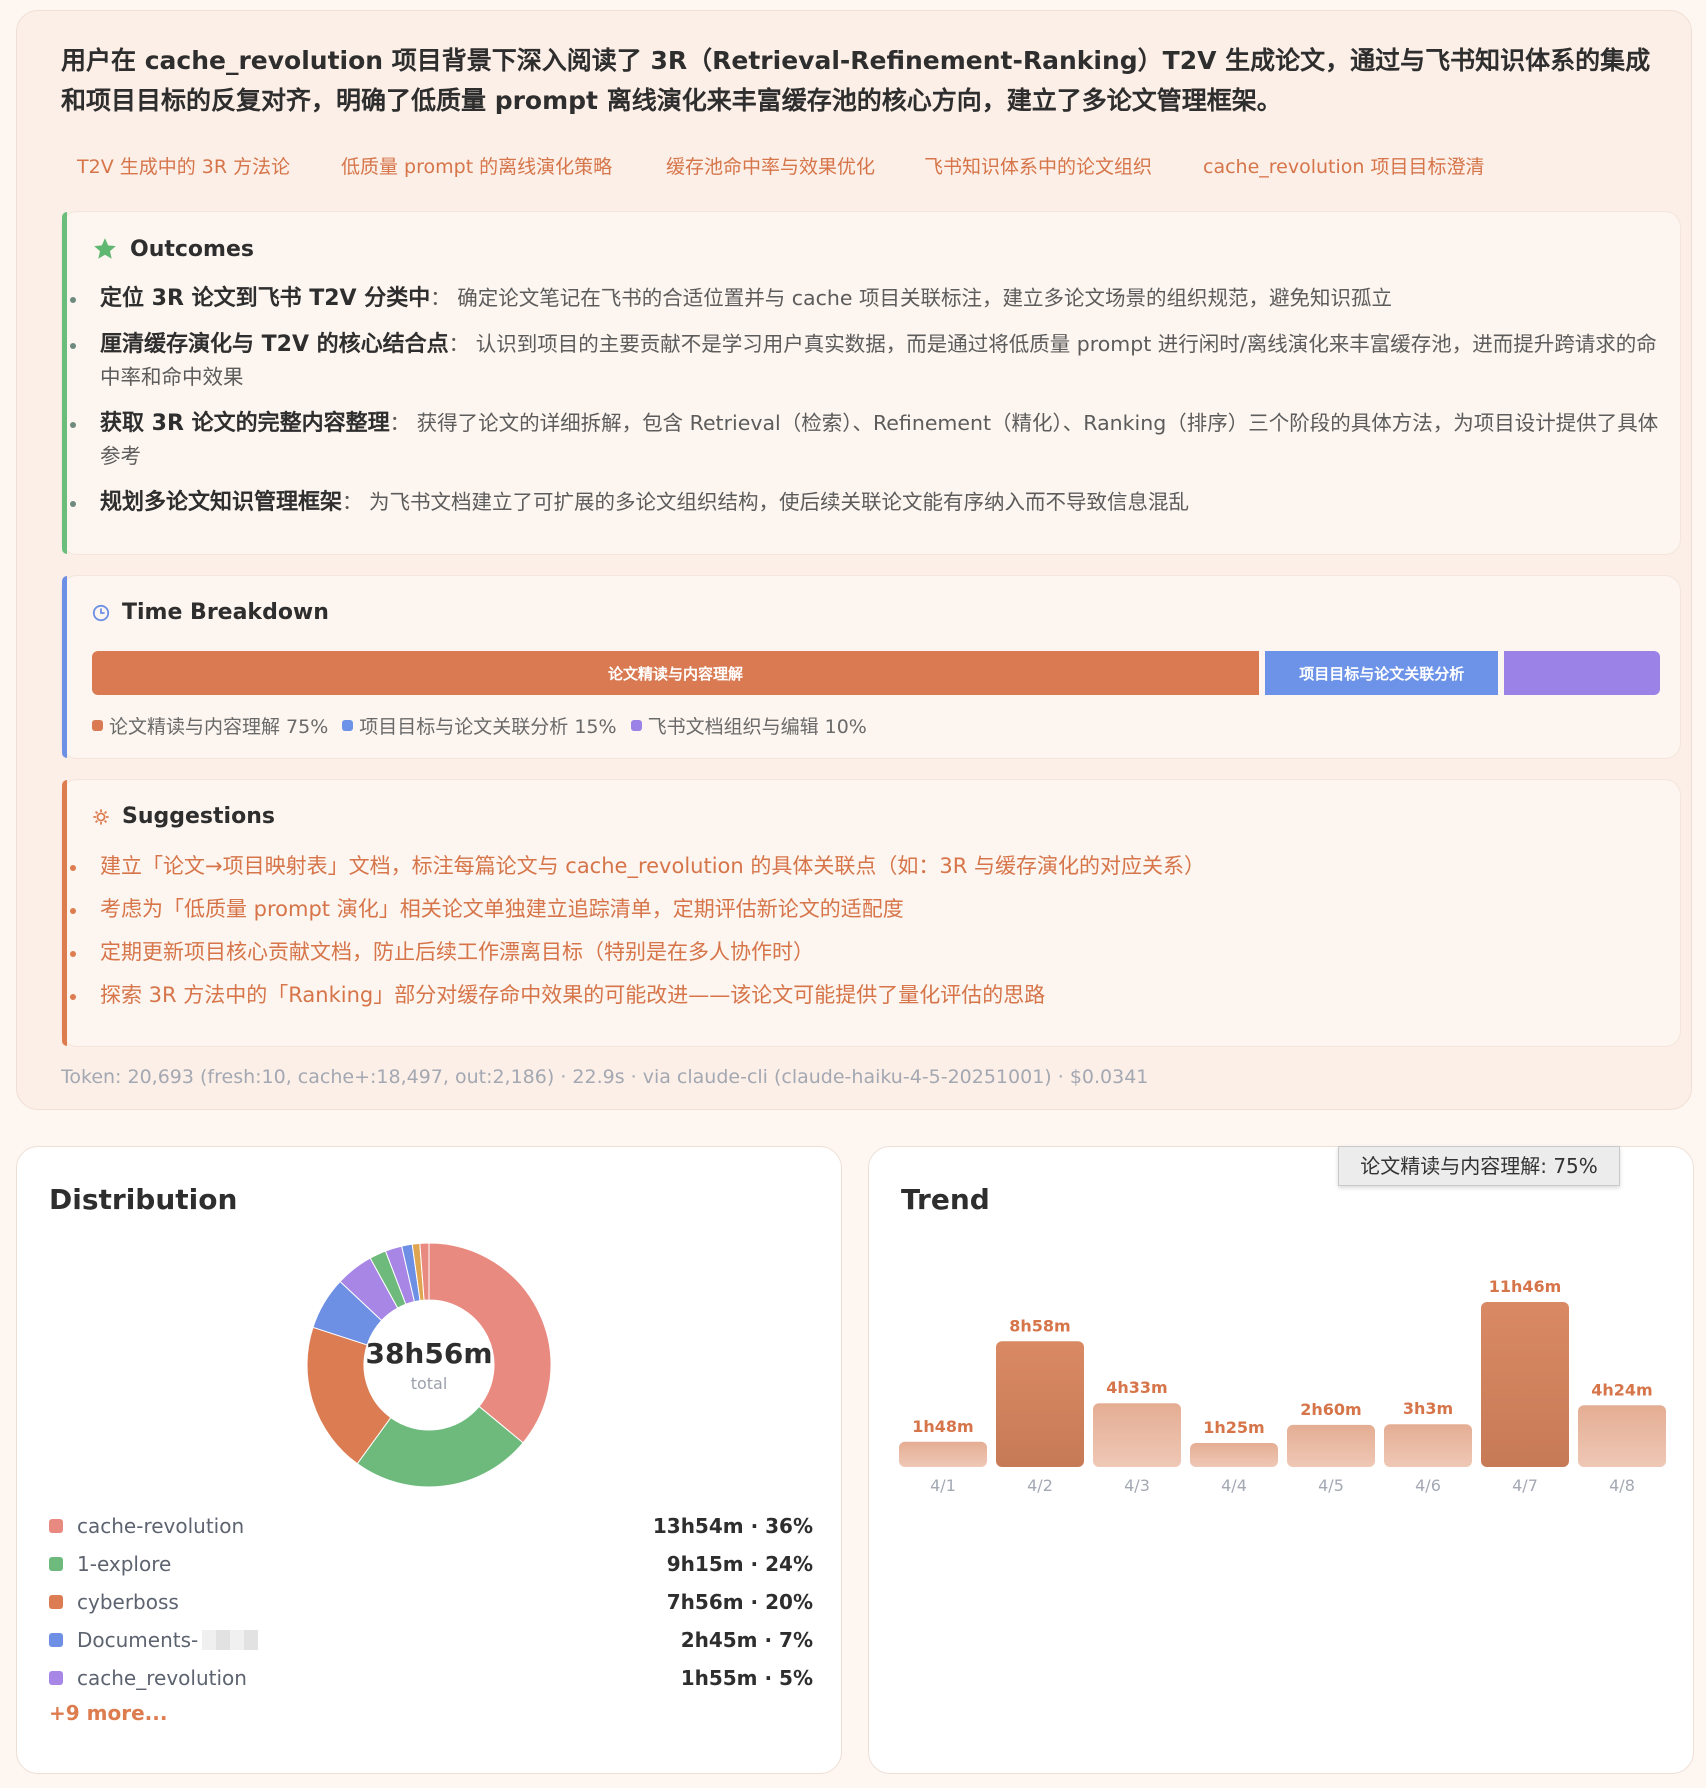 The image size is (1706, 1788). I want to click on donut-total: 38h56m, so click(429, 1353).